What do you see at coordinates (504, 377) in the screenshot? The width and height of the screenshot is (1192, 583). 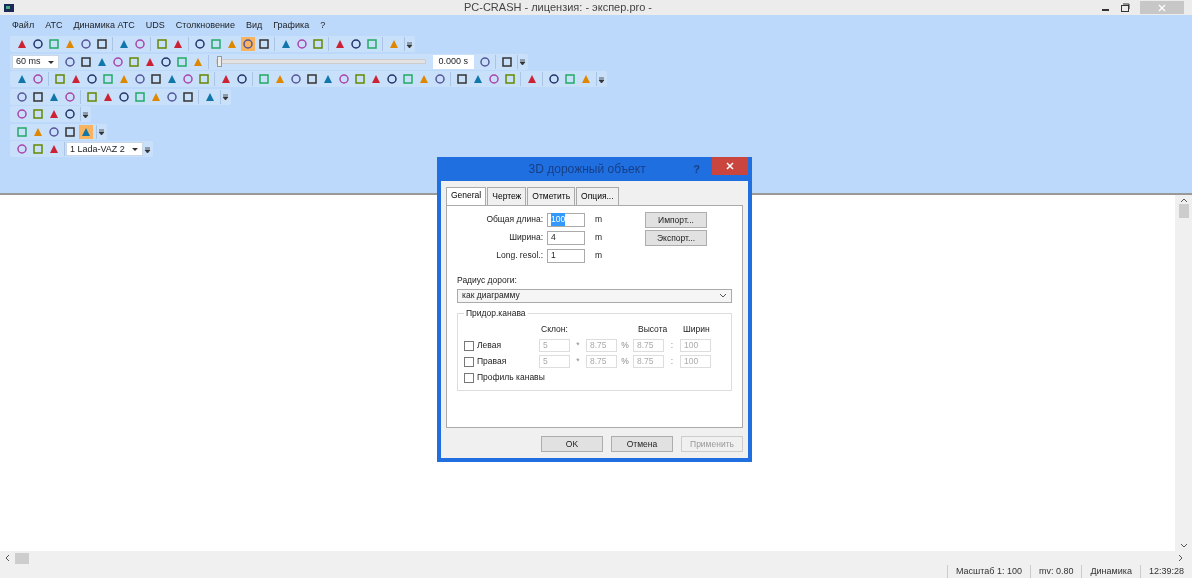 I see `checkbox: Профиль канавы` at bounding box center [504, 377].